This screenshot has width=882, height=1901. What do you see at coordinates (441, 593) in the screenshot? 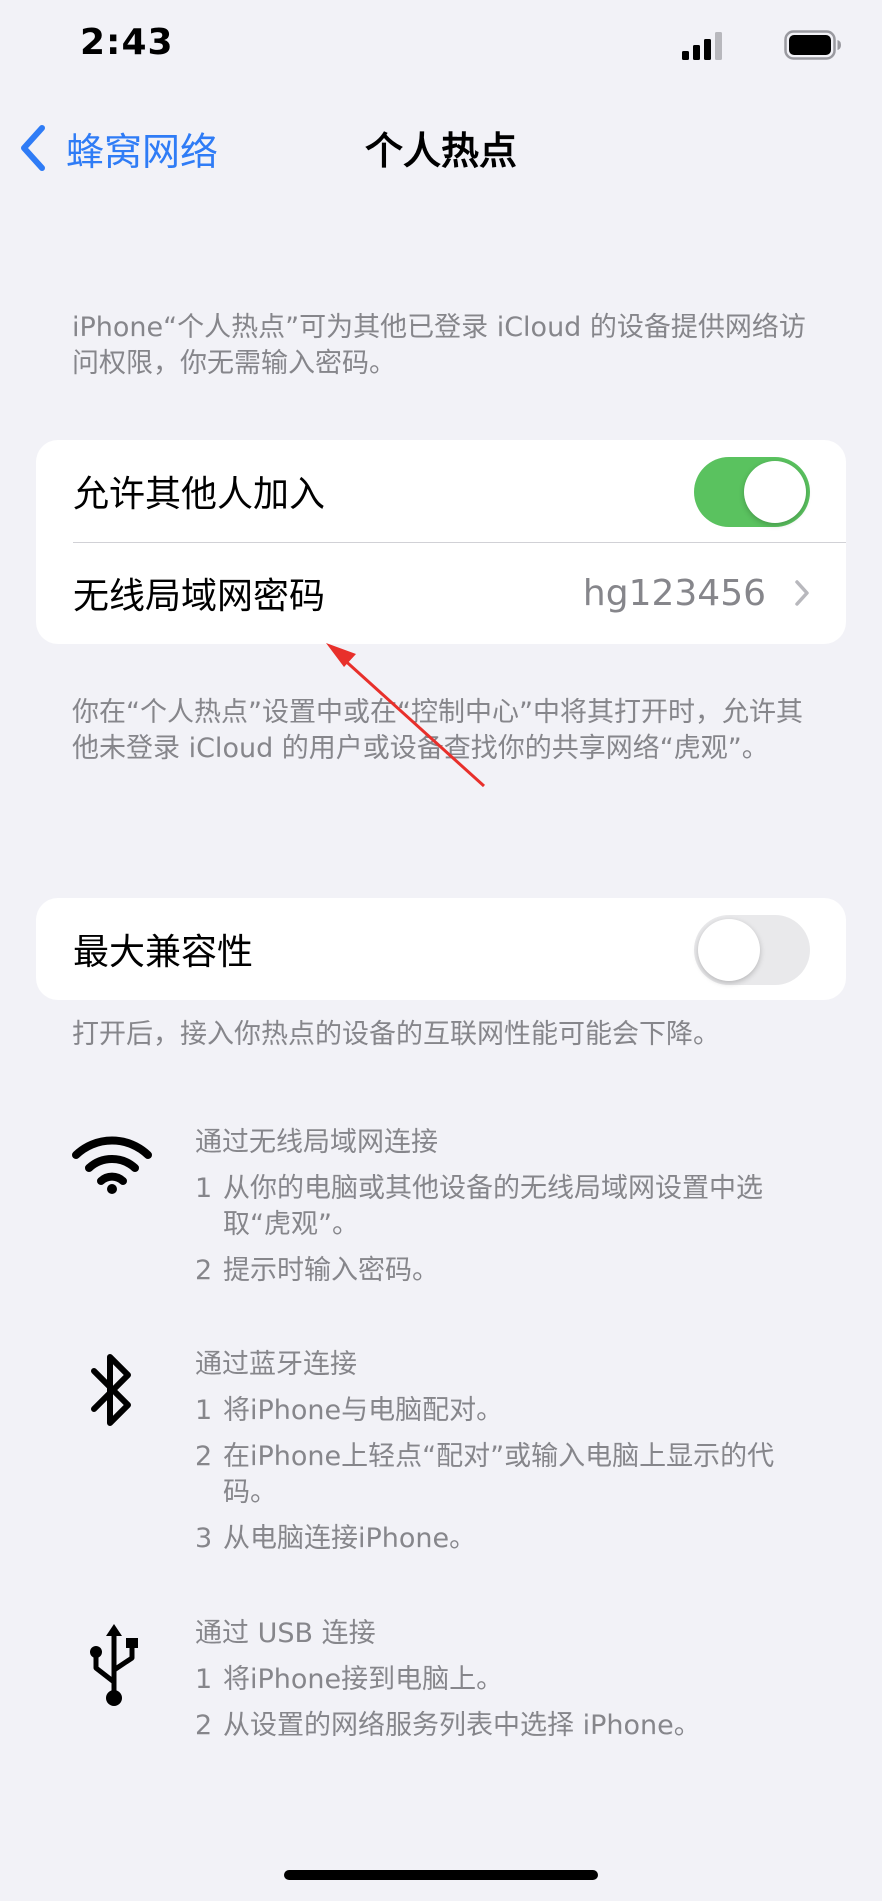
I see `wifi-password-row: 无线局域网密码 hg123456` at bounding box center [441, 593].